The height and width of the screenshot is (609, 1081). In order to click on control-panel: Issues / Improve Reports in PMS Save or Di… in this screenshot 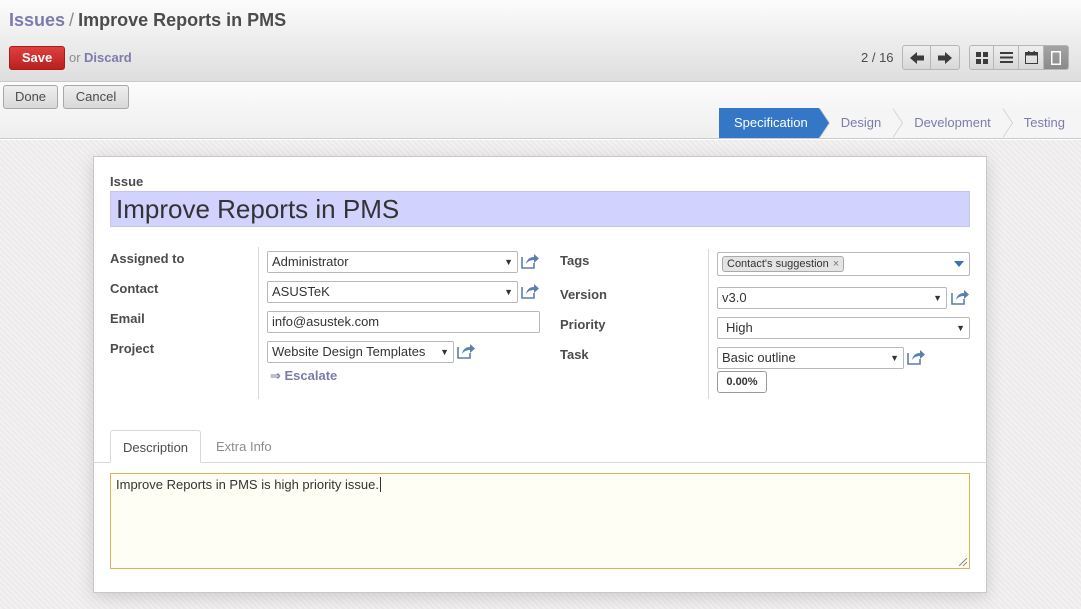, I will do `click(540, 41)`.